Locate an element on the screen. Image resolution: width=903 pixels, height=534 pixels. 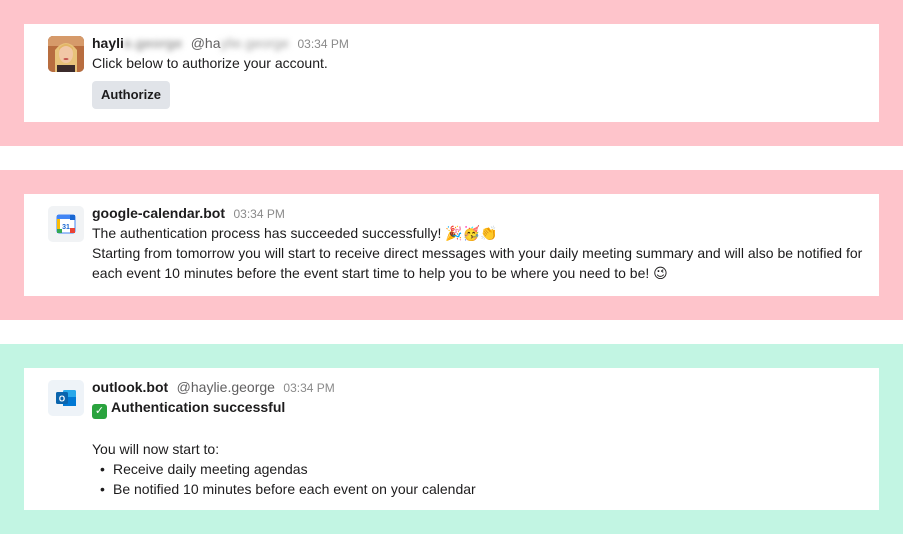
sender-name: outlook.bot is located at coordinates (130, 387).